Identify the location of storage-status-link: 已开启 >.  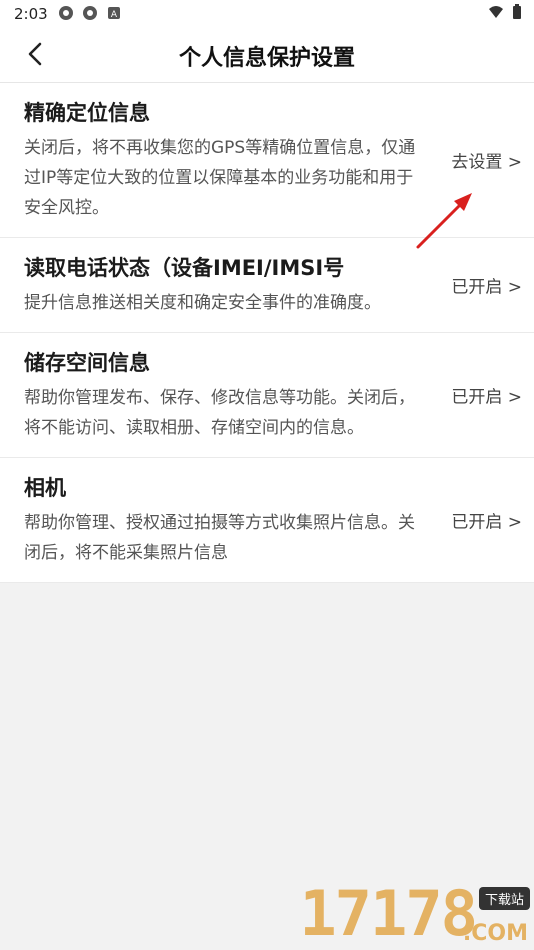
(486, 395).